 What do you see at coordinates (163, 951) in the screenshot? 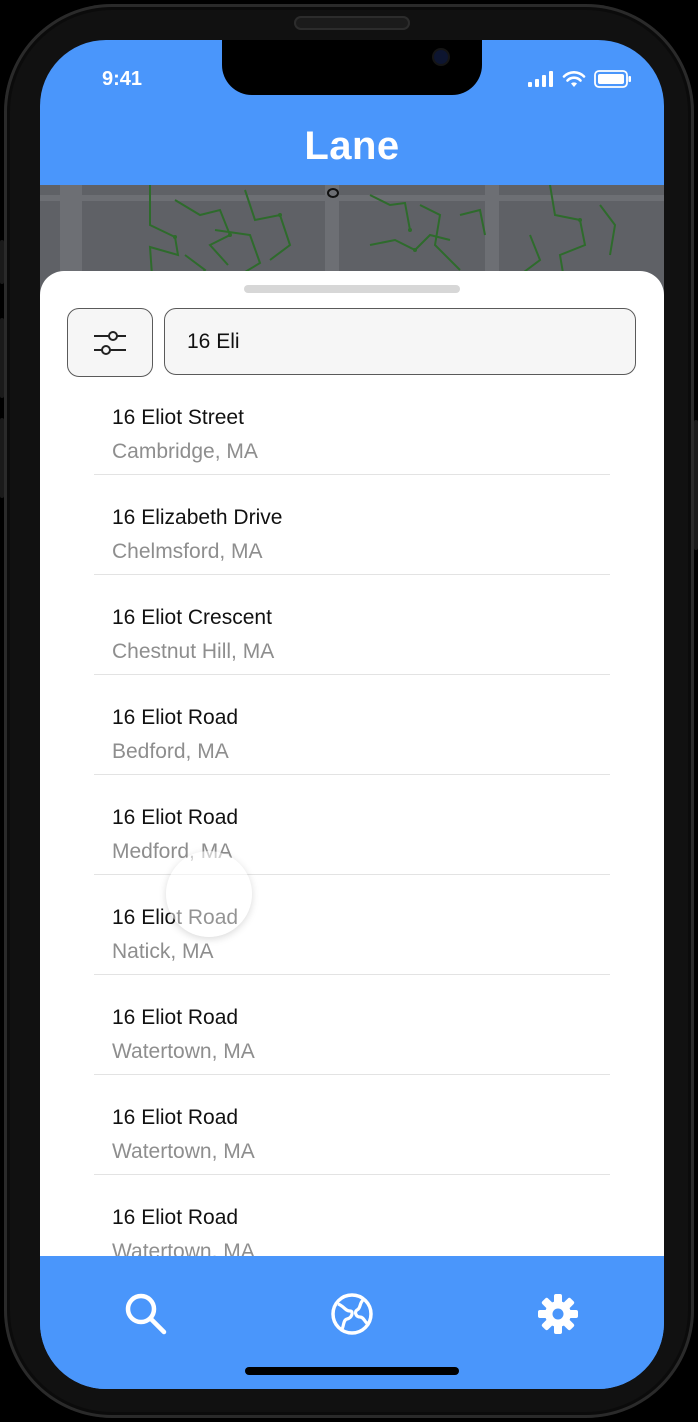
I see `result-city: Natick, MA` at bounding box center [163, 951].